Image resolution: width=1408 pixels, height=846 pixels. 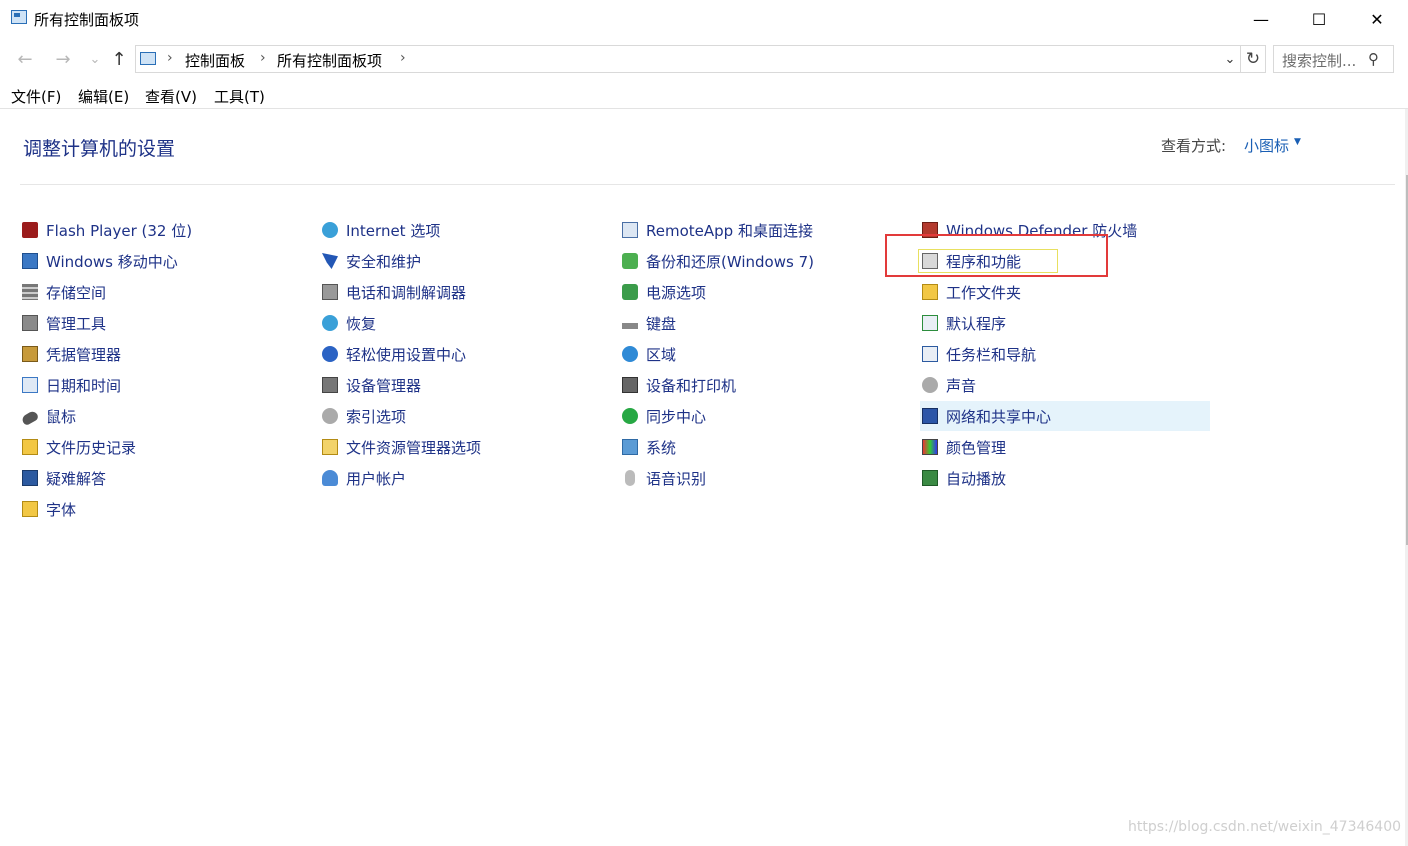 I want to click on control-panel-item-label: 同步中心, so click(x=676, y=416).